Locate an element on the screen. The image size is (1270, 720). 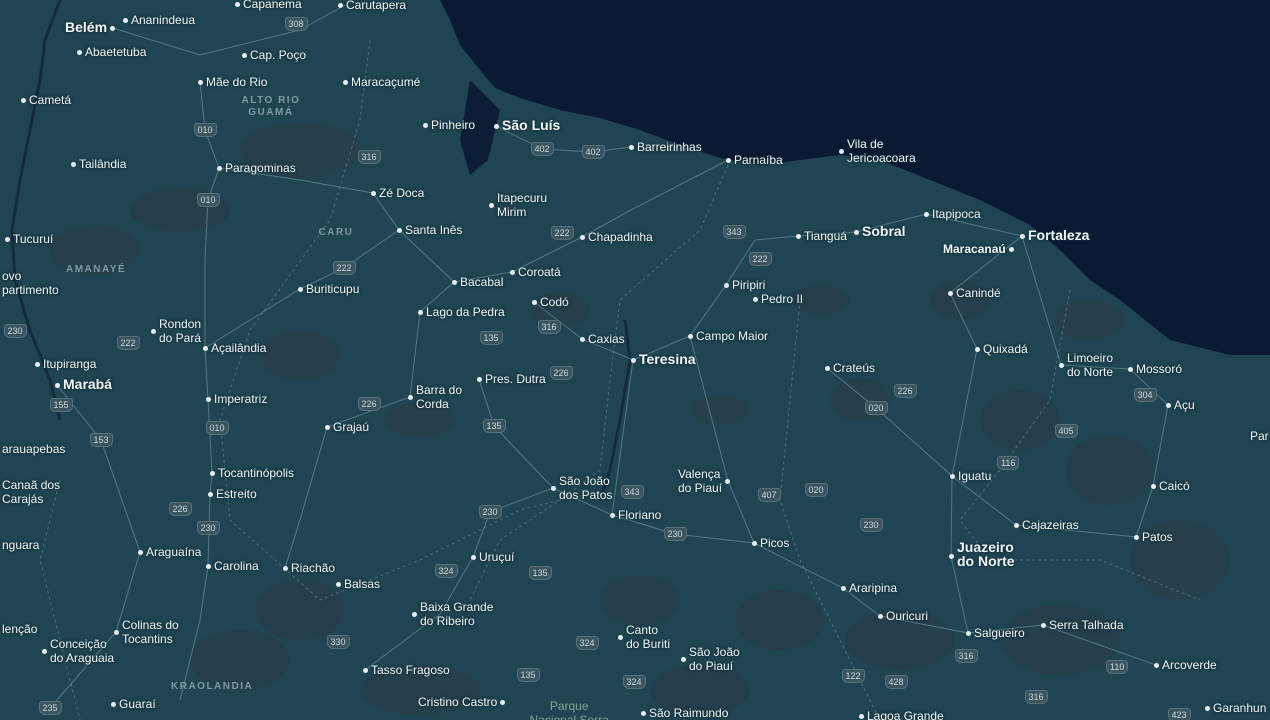
park-label: Parque Nacional Serra is located at coordinates (569, 709).